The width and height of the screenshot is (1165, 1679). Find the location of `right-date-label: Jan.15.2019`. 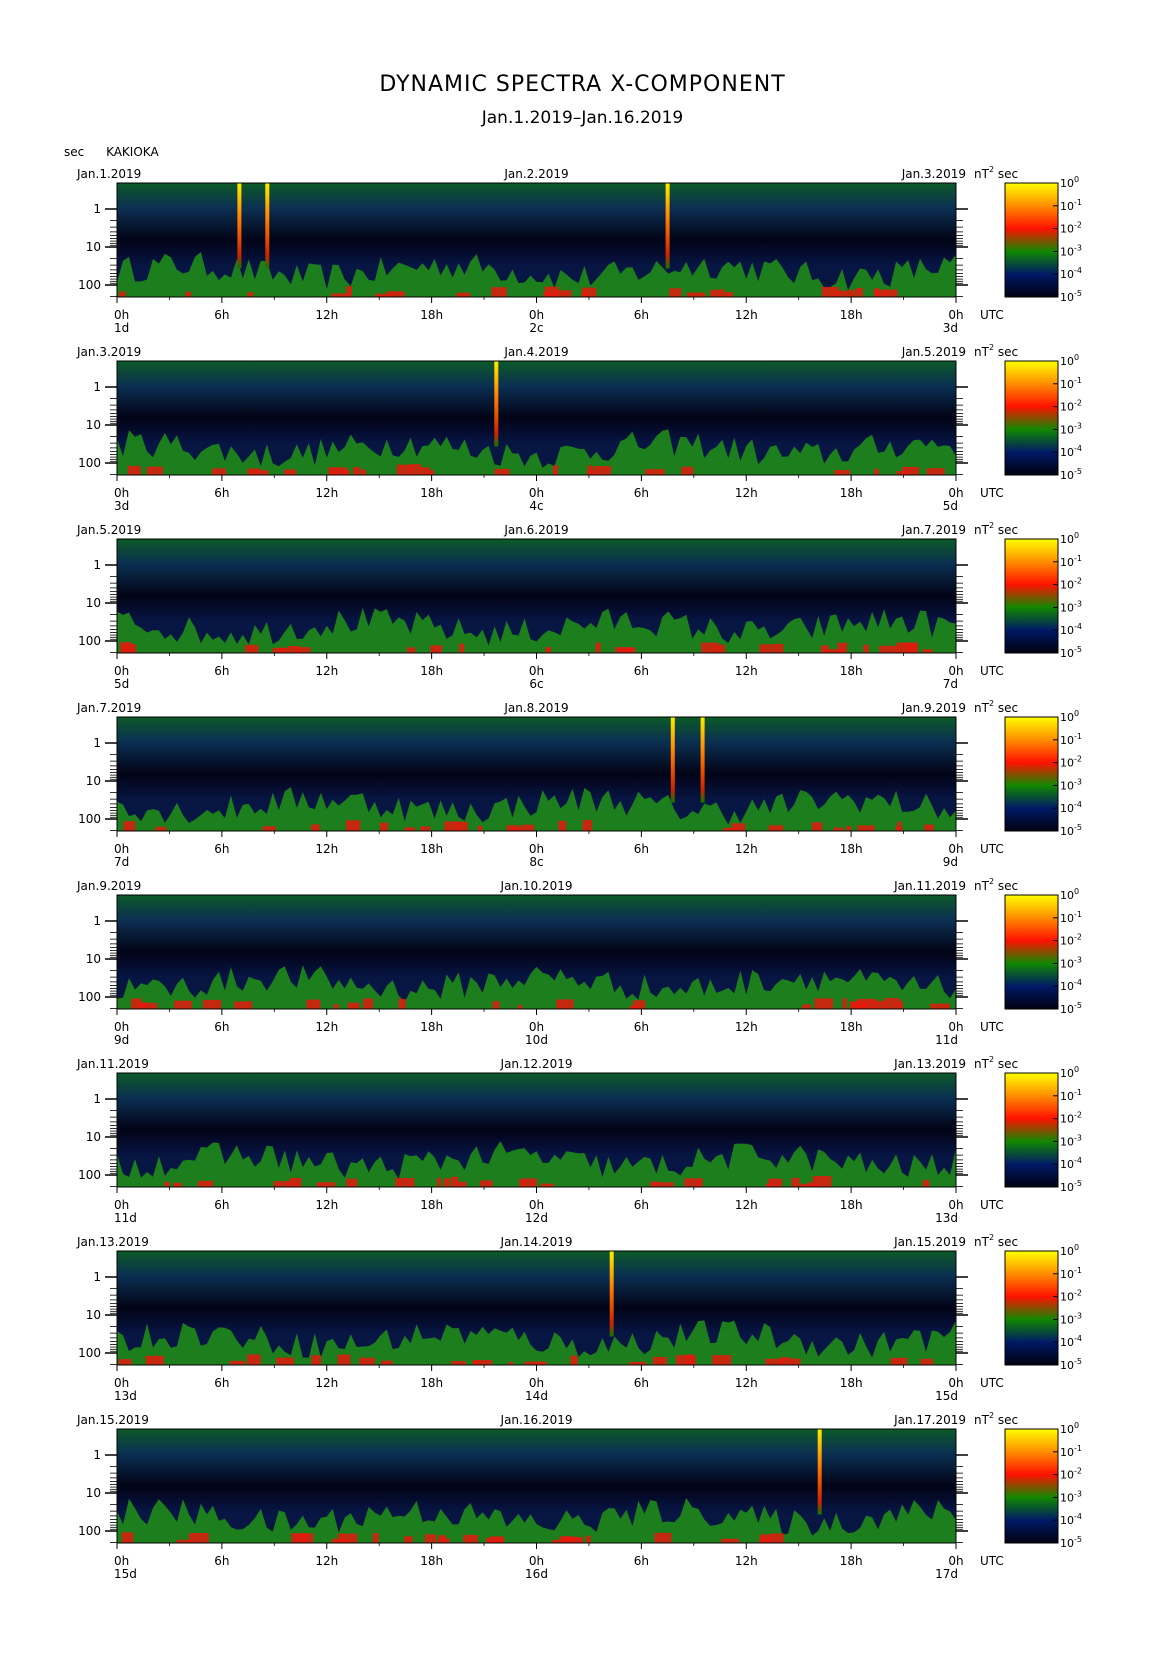

right-date-label: Jan.15.2019 is located at coordinates (929, 1242).